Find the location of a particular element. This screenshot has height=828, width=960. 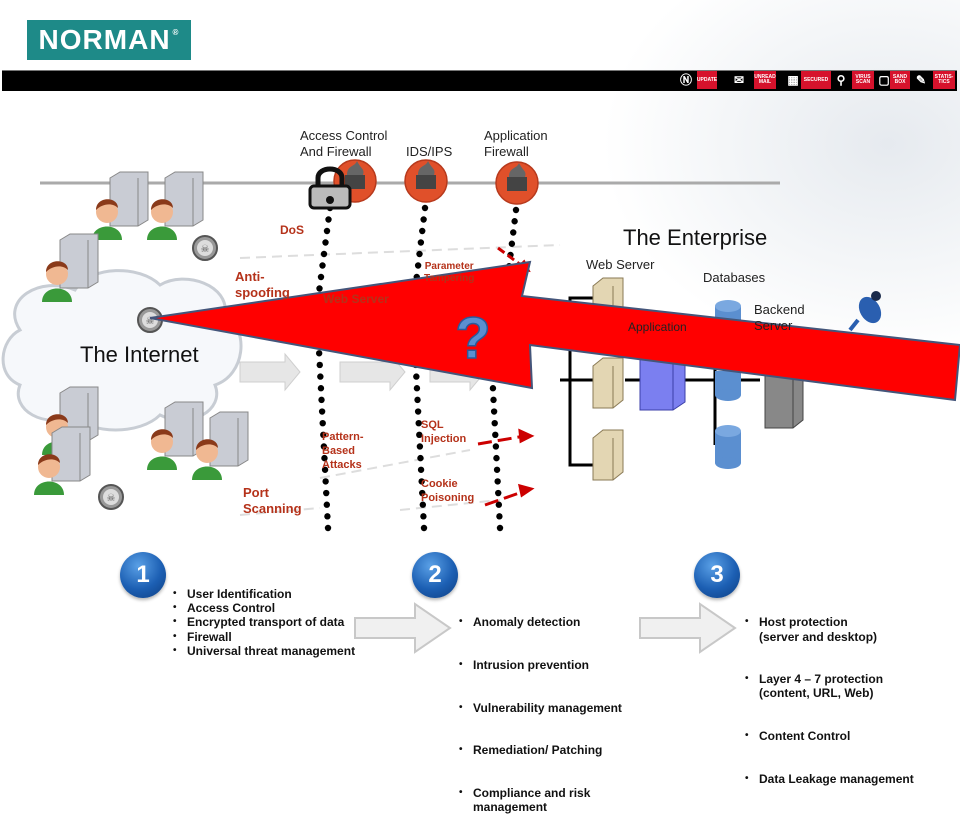

step-3-item: Data Leakage management is located at coordinates (829, 779).